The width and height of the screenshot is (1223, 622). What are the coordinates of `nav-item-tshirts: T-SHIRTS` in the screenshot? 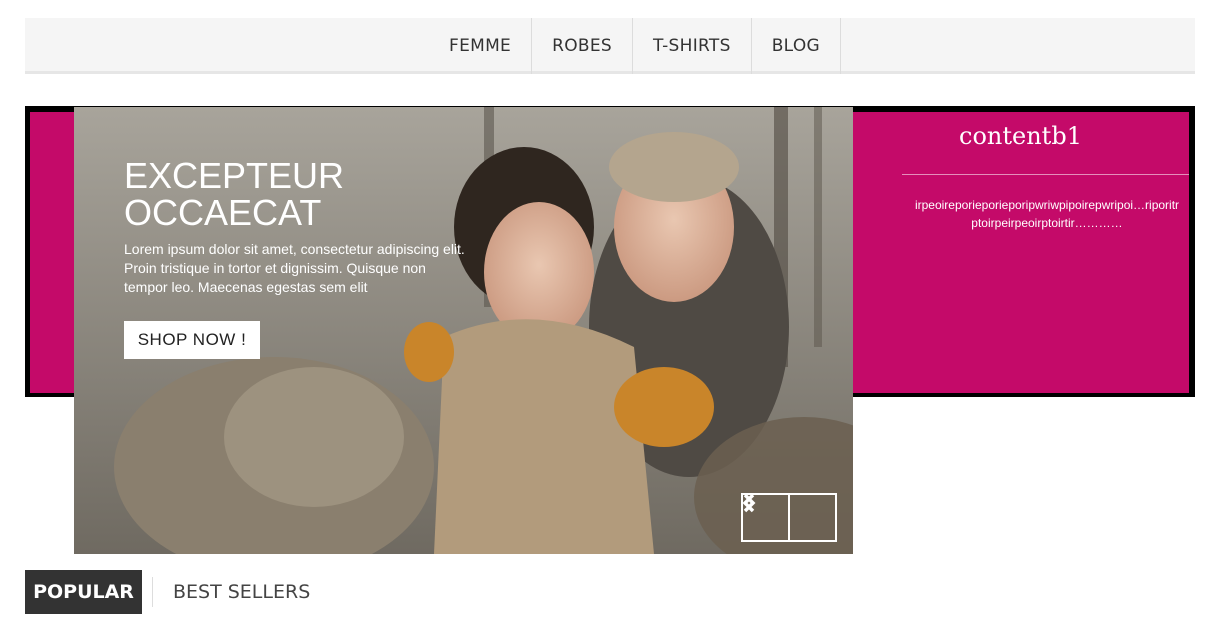 It's located at (692, 46).